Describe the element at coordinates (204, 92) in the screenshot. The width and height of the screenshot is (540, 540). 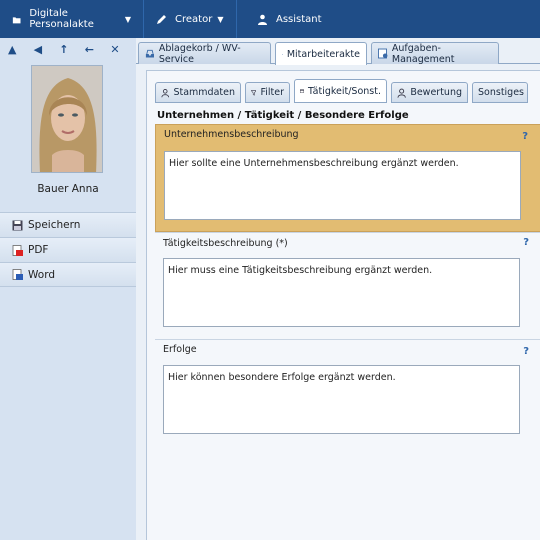
I see `tab-label: Stammdaten` at that location.